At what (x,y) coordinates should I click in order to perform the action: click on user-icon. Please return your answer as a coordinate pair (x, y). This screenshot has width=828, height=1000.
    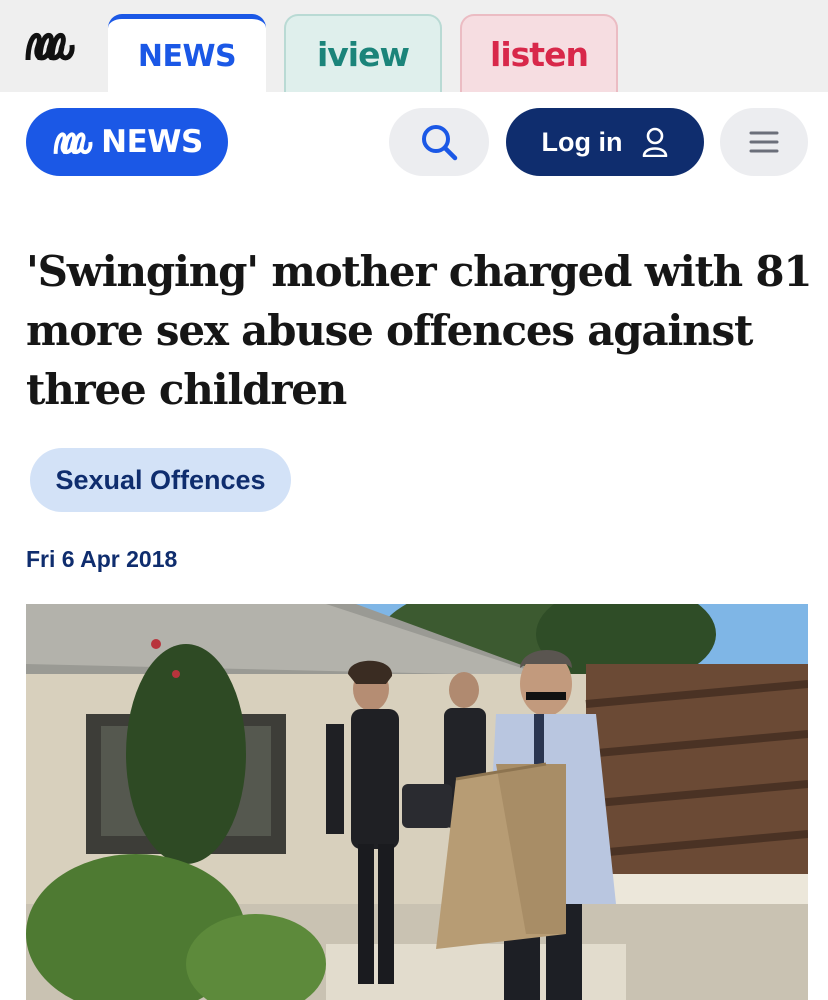
    Looking at the image, I should click on (655, 142).